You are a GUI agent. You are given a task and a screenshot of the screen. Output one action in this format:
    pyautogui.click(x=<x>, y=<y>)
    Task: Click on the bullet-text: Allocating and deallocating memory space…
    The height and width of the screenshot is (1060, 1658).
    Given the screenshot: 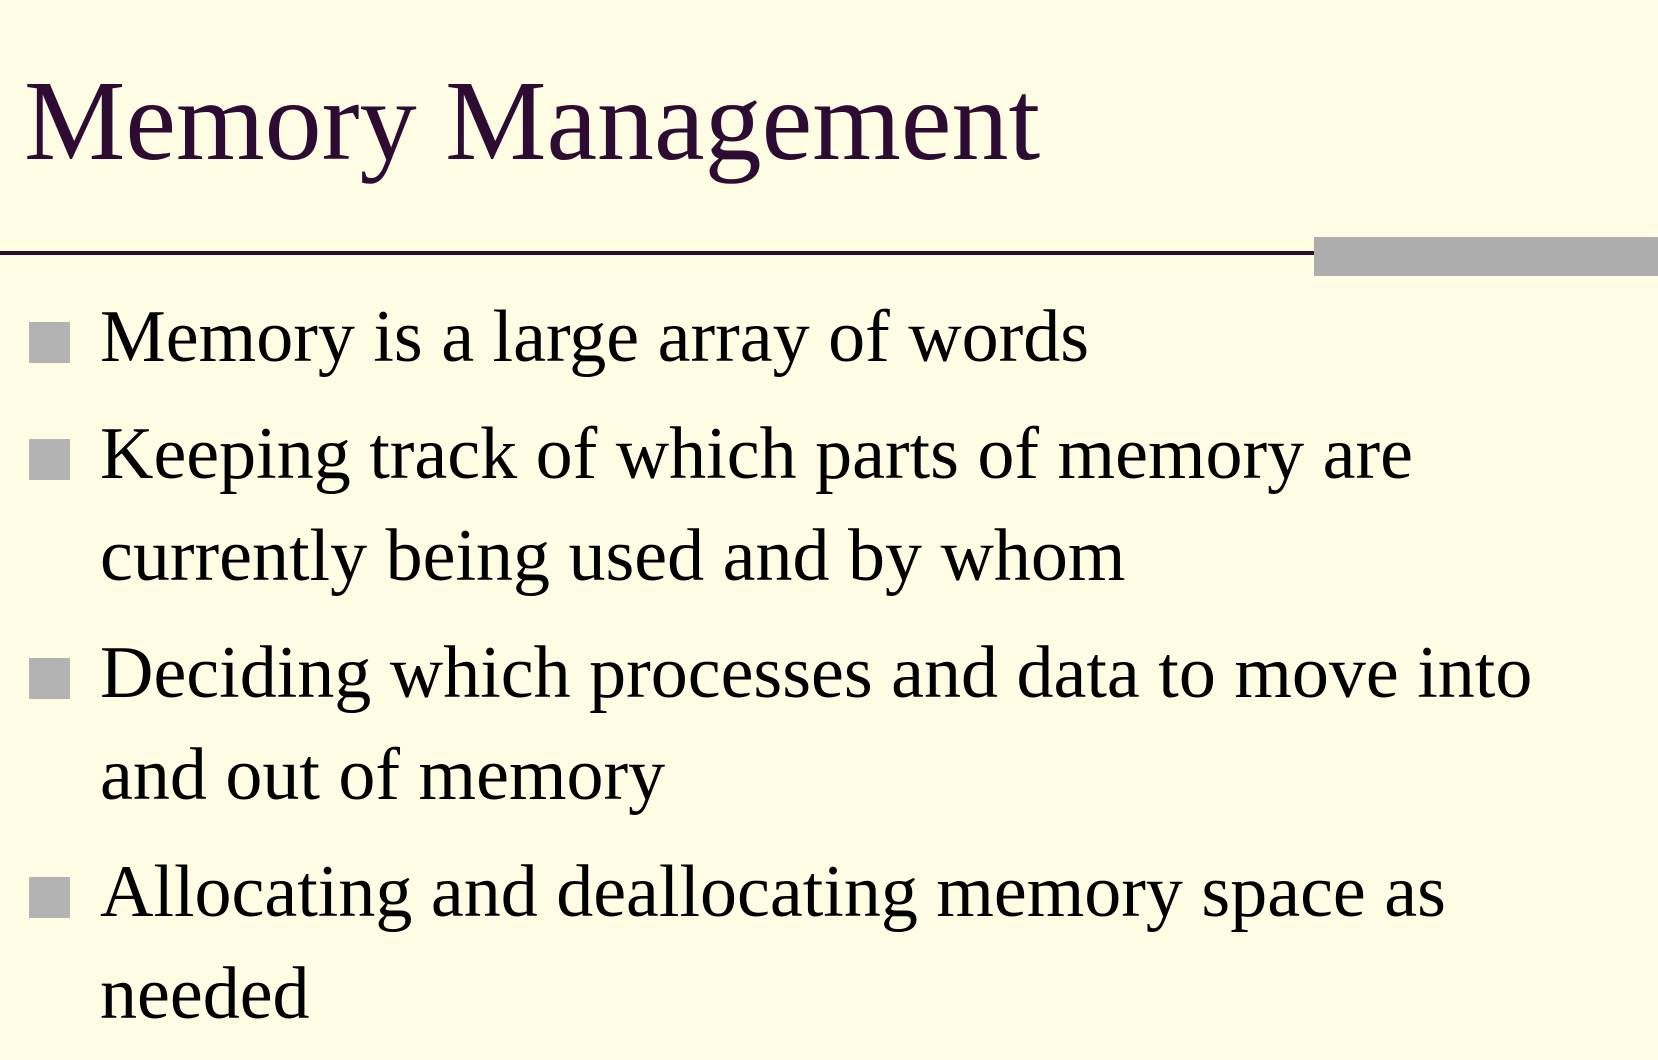 What is the action you would take?
    pyautogui.click(x=773, y=943)
    